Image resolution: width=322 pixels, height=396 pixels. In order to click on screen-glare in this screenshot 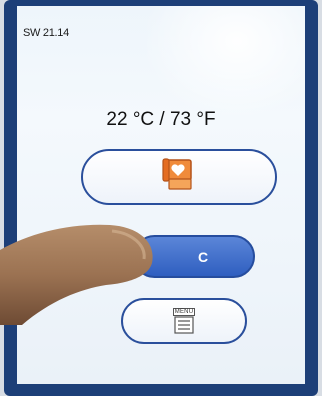, I will do `click(226, 61)`.